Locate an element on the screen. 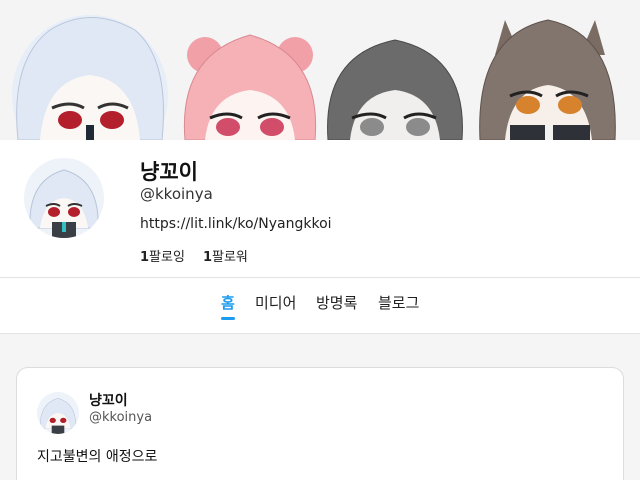 This screenshot has height=480, width=640. profile-name: 냥꼬이 is located at coordinates (169, 172).